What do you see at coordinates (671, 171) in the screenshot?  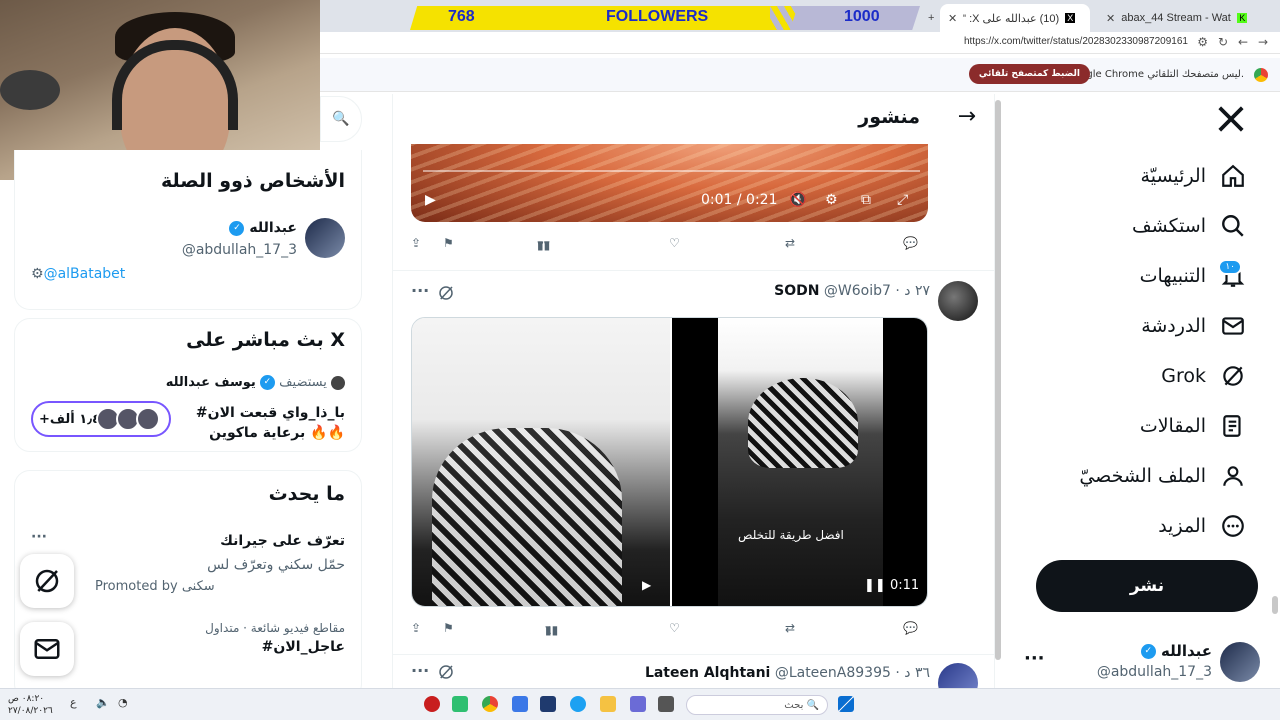 I see `video-progress-bar` at bounding box center [671, 171].